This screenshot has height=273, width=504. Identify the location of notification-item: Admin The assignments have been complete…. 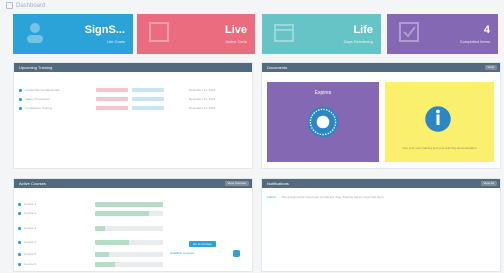
(379, 197).